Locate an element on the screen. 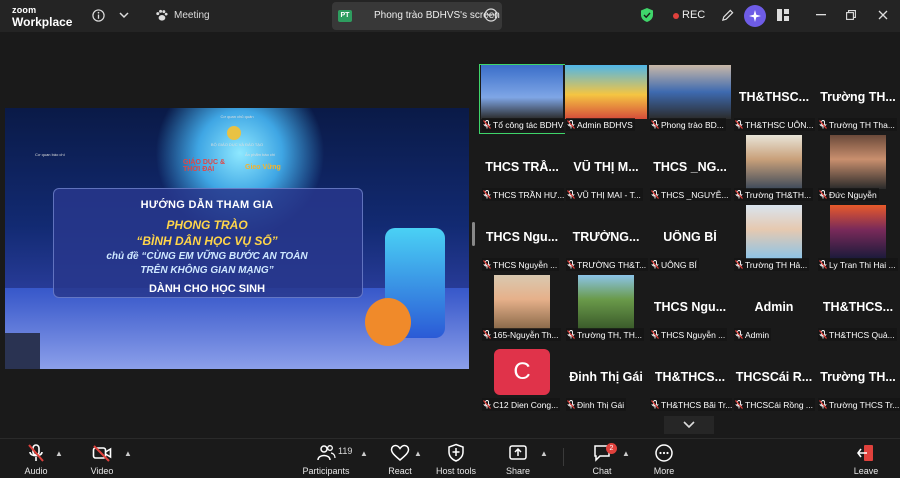 The width and height of the screenshot is (900, 478). host-tools-label: Host tools is located at coordinates (456, 471).